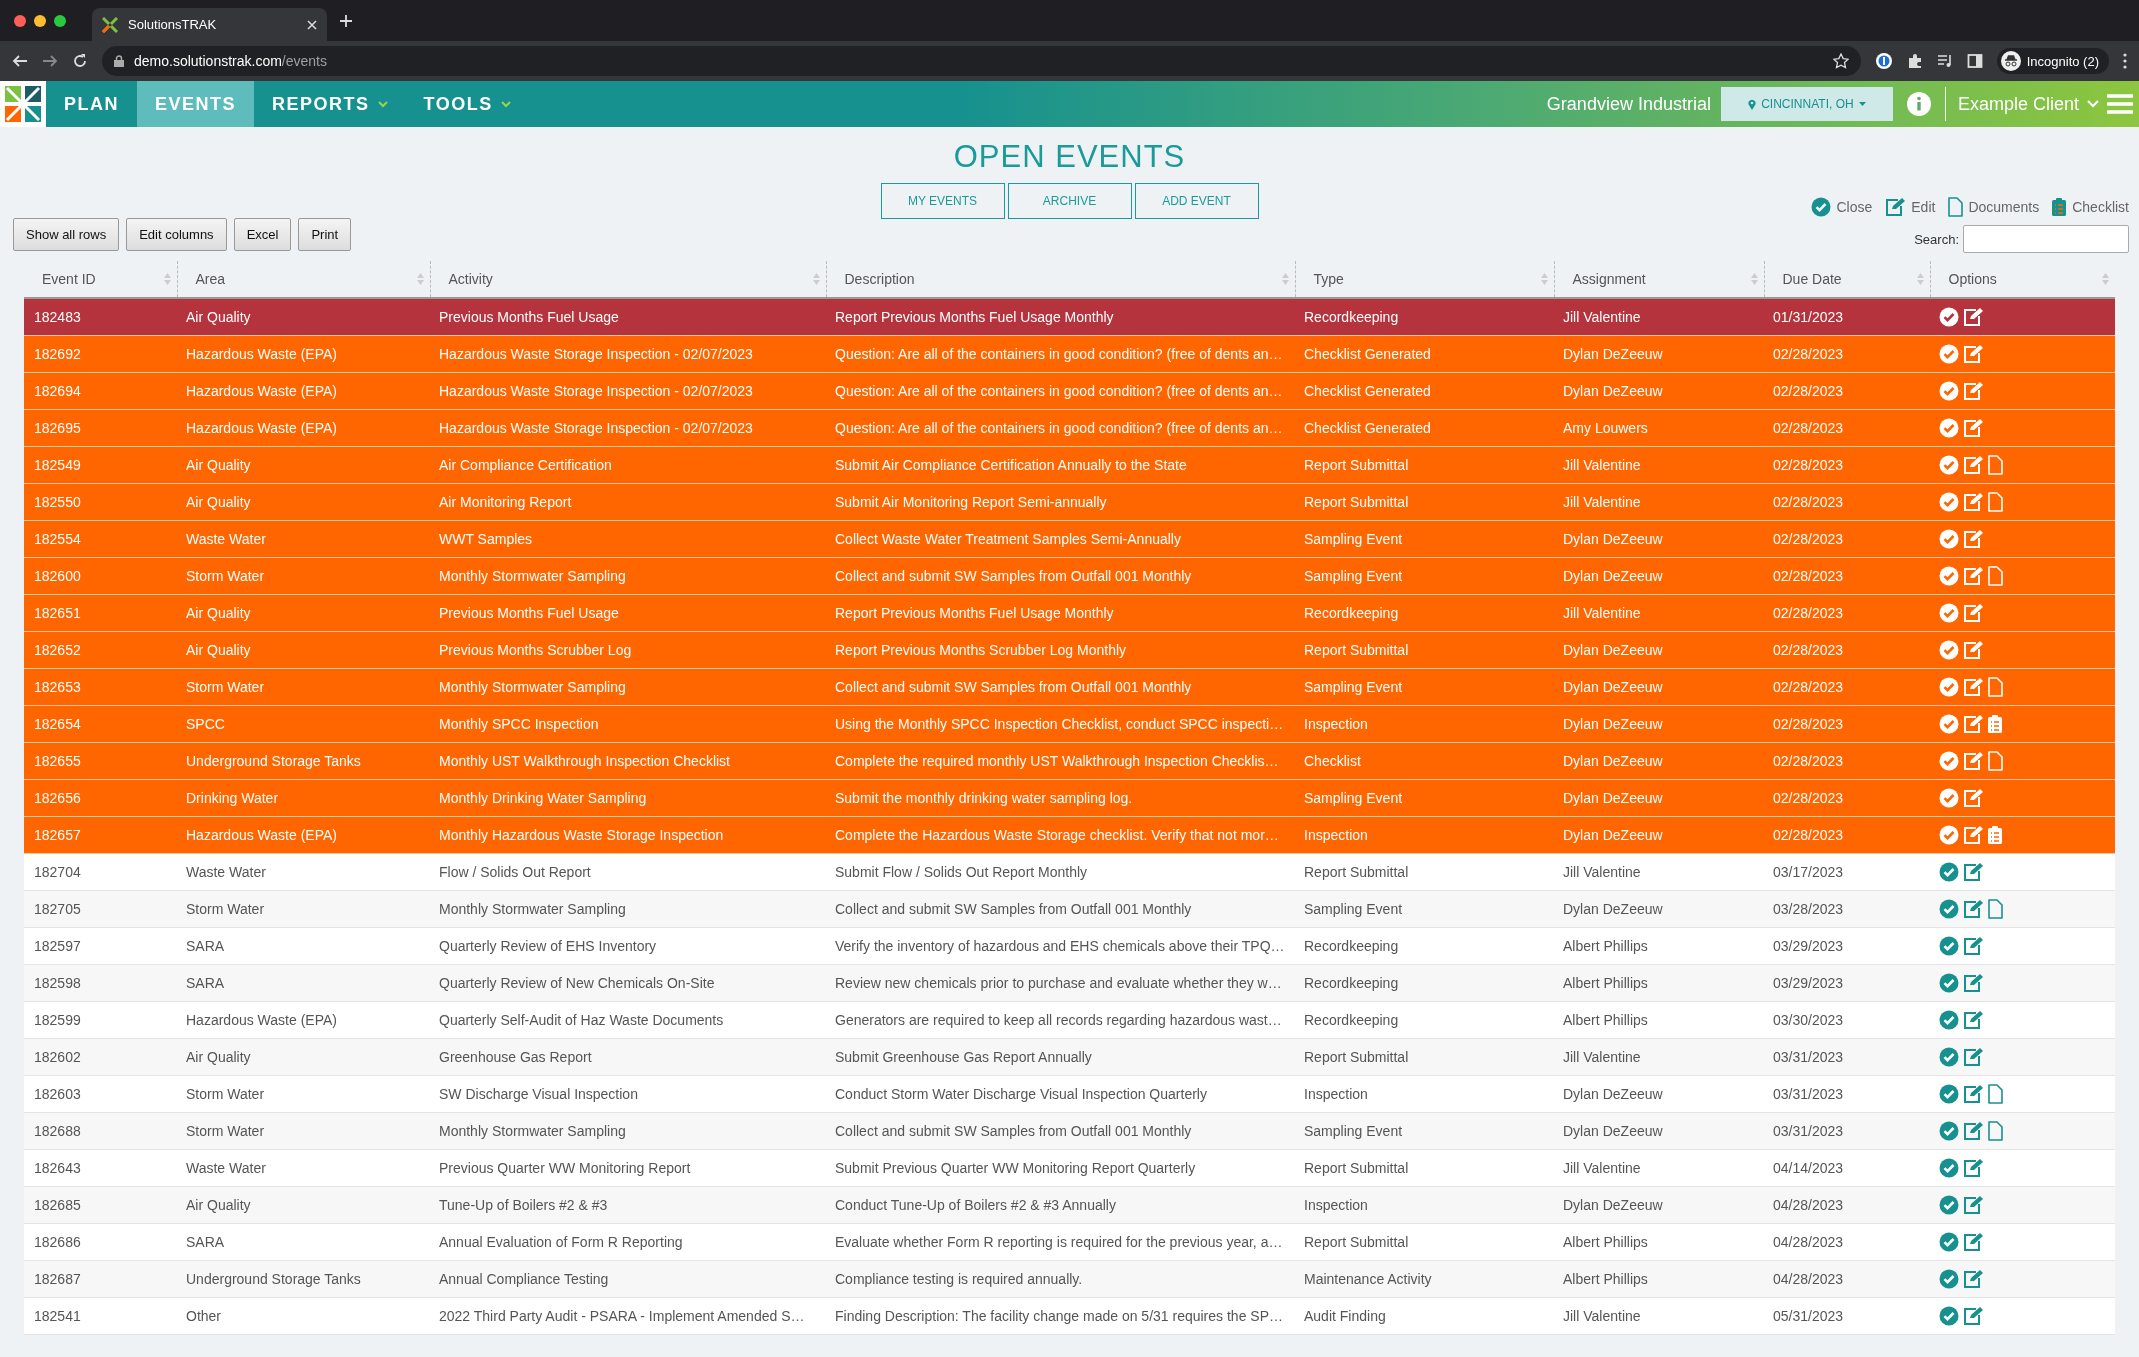 This screenshot has width=2139, height=1357. What do you see at coordinates (1883, 61) in the screenshot?
I see `password-manager-icon` at bounding box center [1883, 61].